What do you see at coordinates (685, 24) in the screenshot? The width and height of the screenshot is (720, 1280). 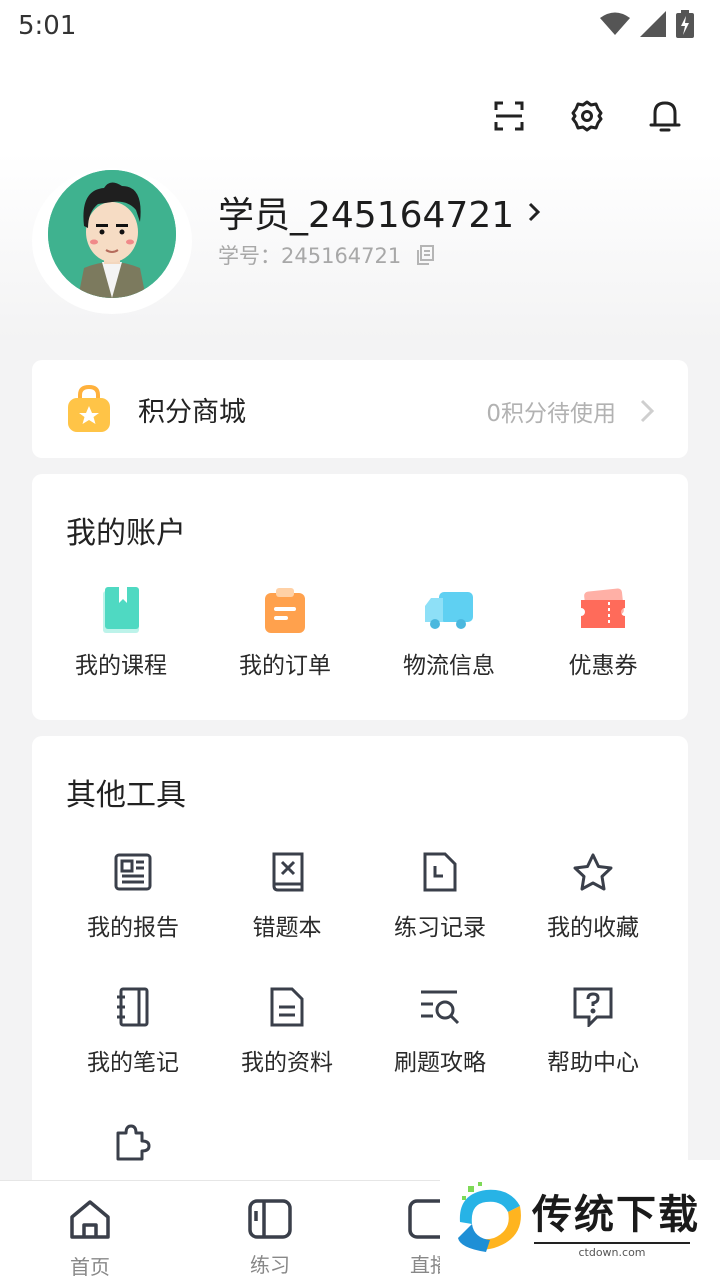 I see `battery-icon` at bounding box center [685, 24].